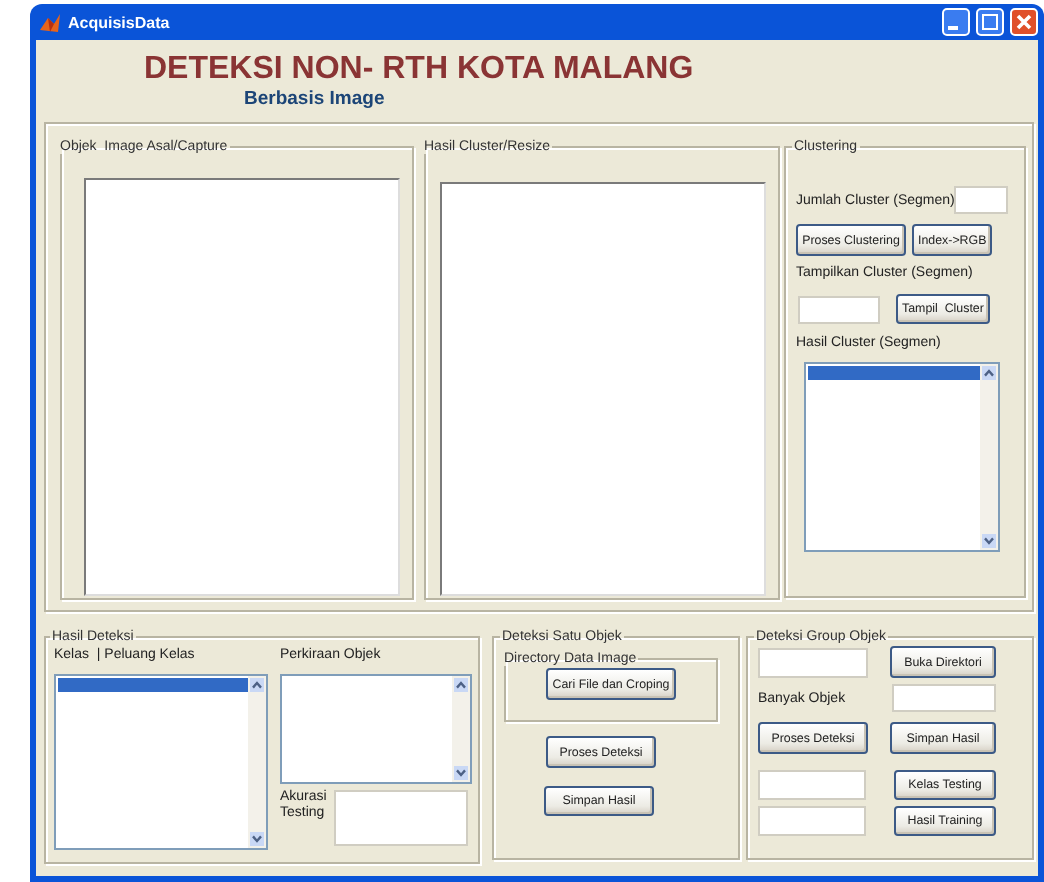  I want to click on window-title: AcquisisData, so click(120, 22).